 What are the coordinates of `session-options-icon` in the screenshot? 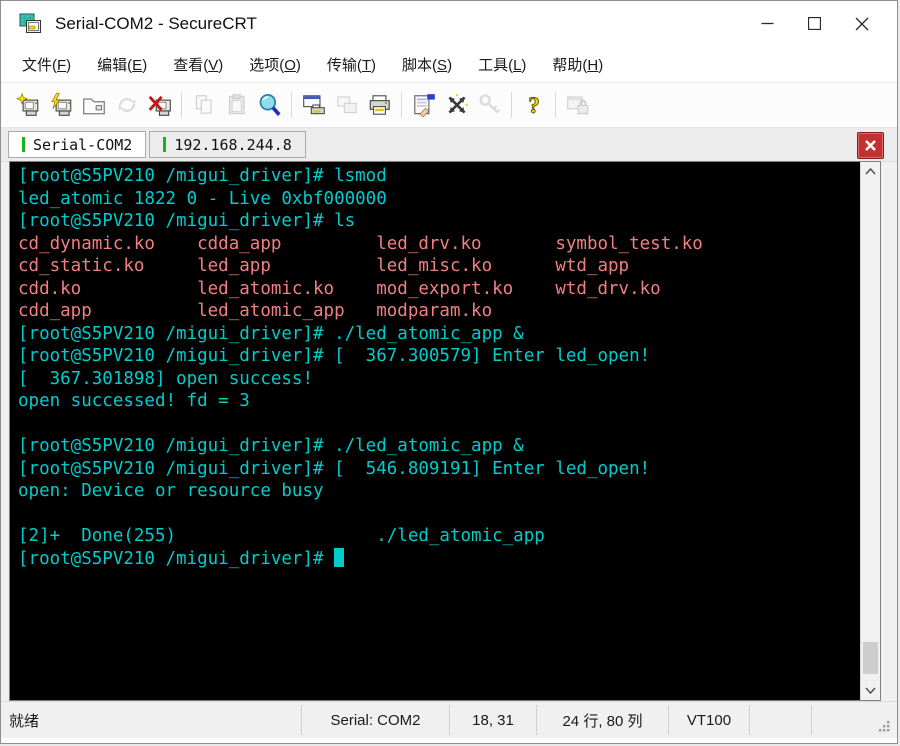 It's located at (424, 105).